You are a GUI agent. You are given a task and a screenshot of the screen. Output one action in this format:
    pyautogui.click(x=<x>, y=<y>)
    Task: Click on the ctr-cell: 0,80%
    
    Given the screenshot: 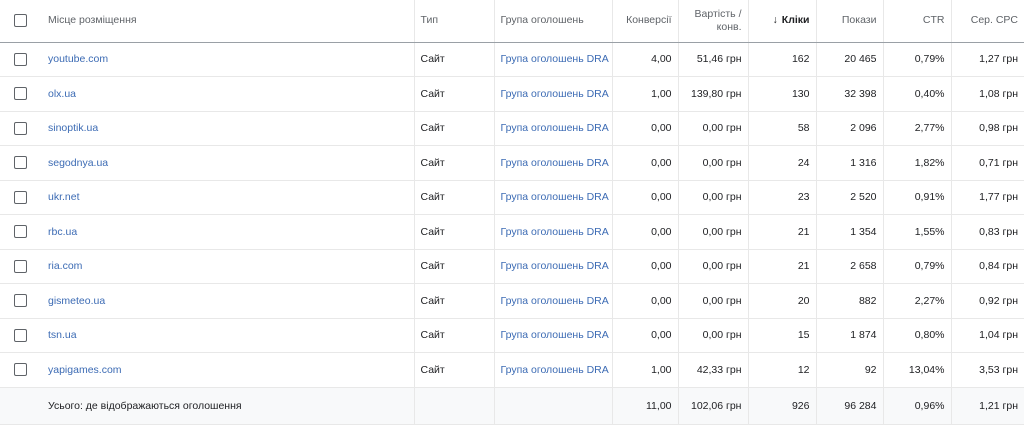 What is the action you would take?
    pyautogui.click(x=917, y=335)
    